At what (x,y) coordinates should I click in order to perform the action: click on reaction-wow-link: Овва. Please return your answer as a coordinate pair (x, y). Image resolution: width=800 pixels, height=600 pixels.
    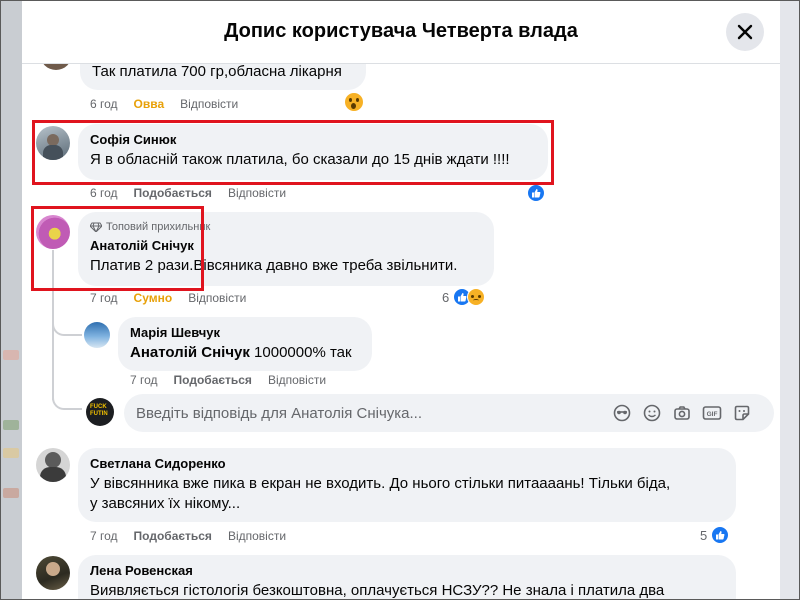
    Looking at the image, I should click on (149, 104).